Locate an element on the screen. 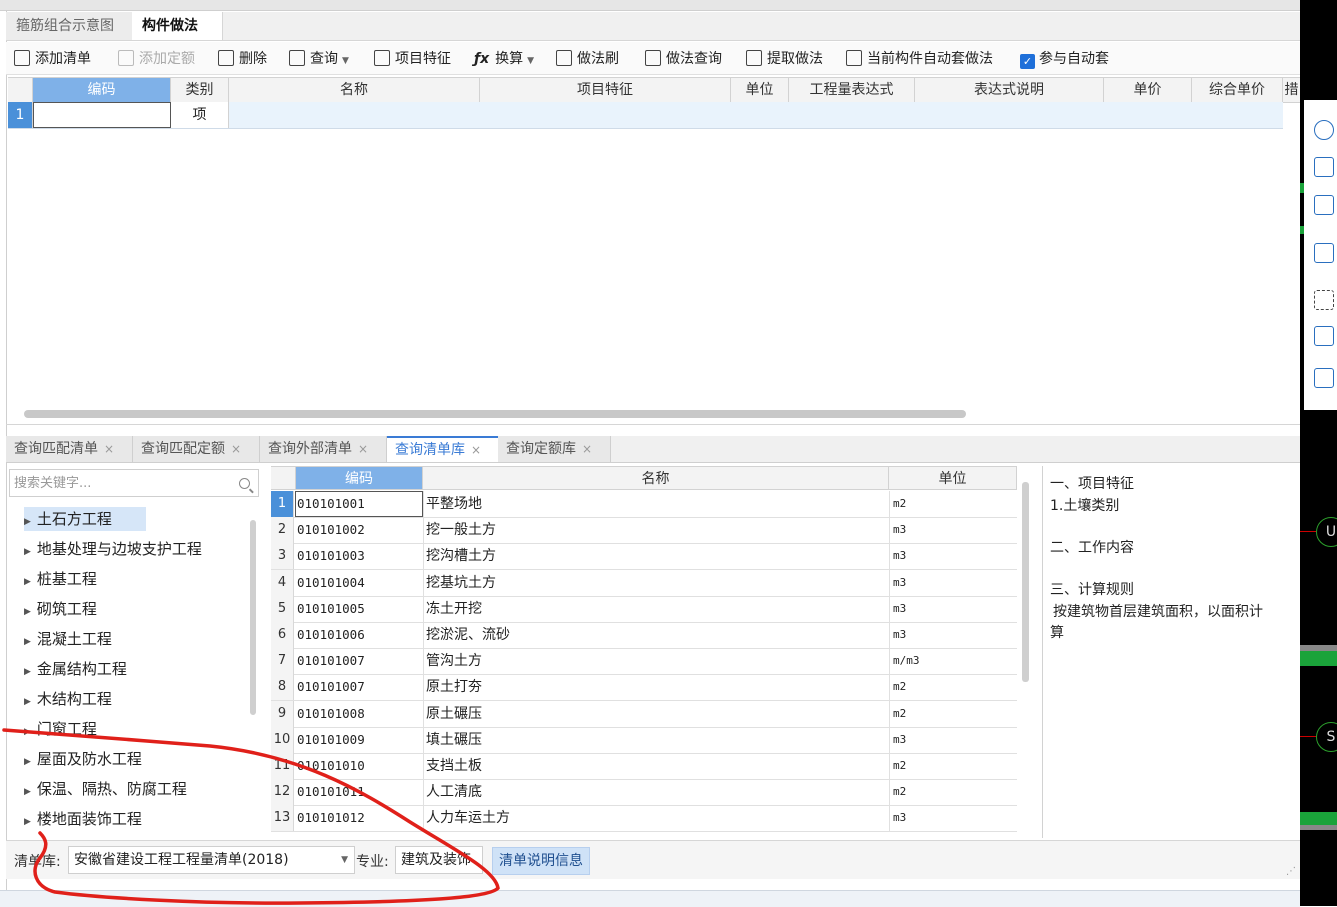 This screenshot has height=907, width=1337. tab-stirrup-diagram: 箍筋组合示意图 is located at coordinates (71, 26).